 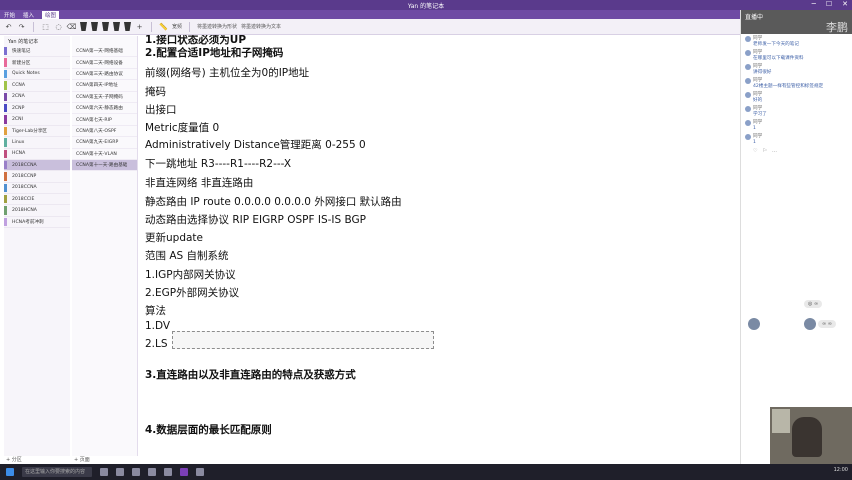 What do you see at coordinates (104, 472) in the screenshot?
I see `task-view-icon` at bounding box center [104, 472].